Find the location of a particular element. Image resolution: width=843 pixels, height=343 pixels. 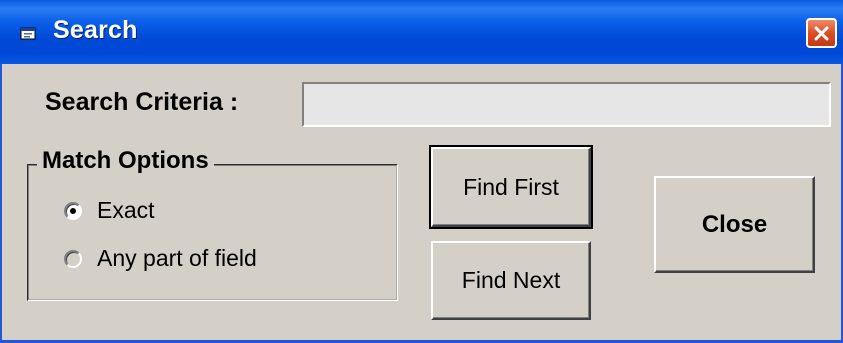

window-title: Search is located at coordinates (95, 30).